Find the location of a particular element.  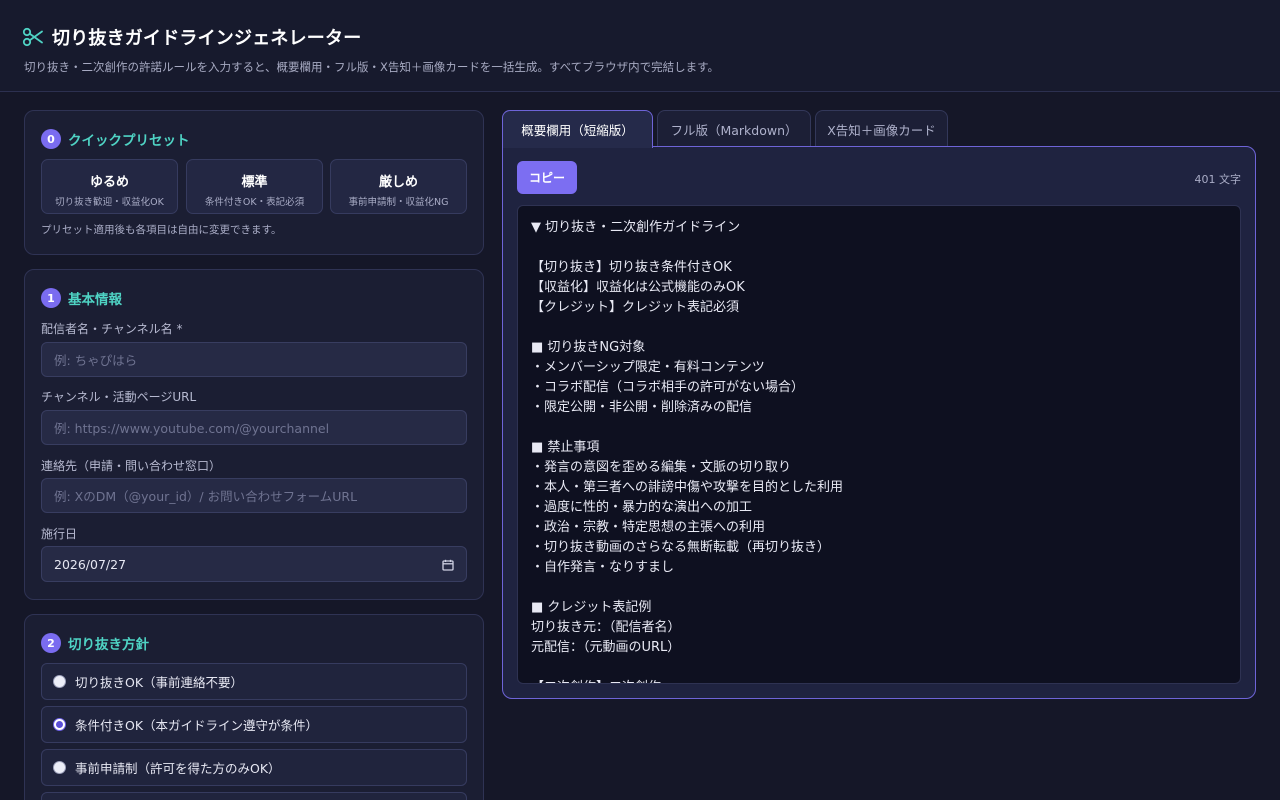

output-text-line: 元配信：（元動画のURL） is located at coordinates (606, 647).